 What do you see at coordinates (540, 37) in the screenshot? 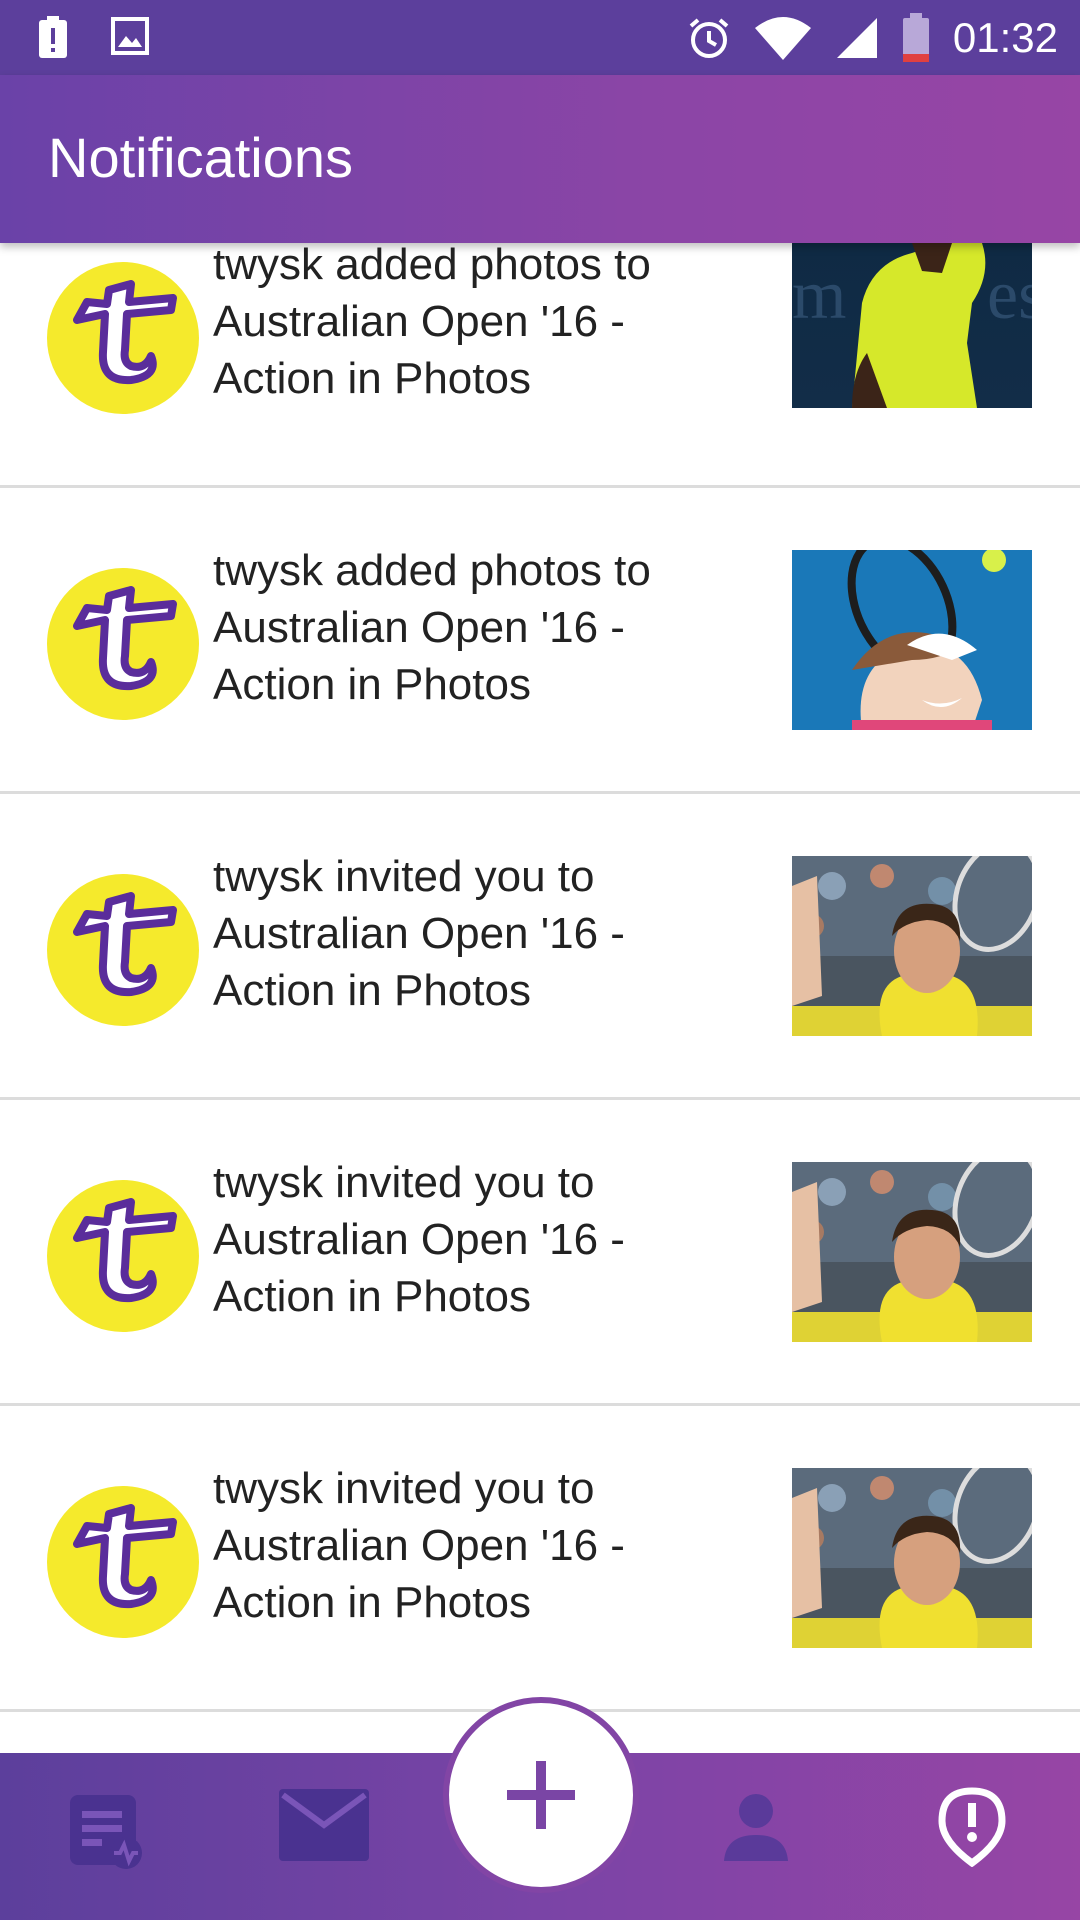
I see `status-bar: 01:32` at bounding box center [540, 37].